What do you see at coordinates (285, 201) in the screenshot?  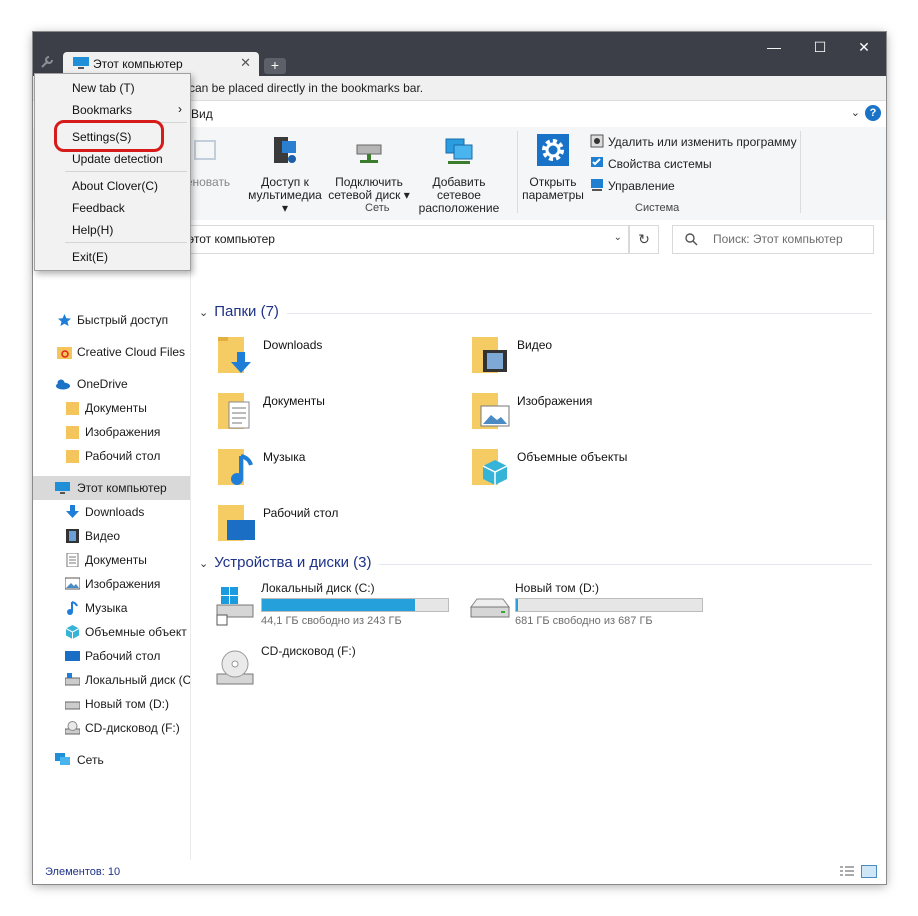 I see `media-access-line2: мультимедиа ▾` at bounding box center [285, 201].